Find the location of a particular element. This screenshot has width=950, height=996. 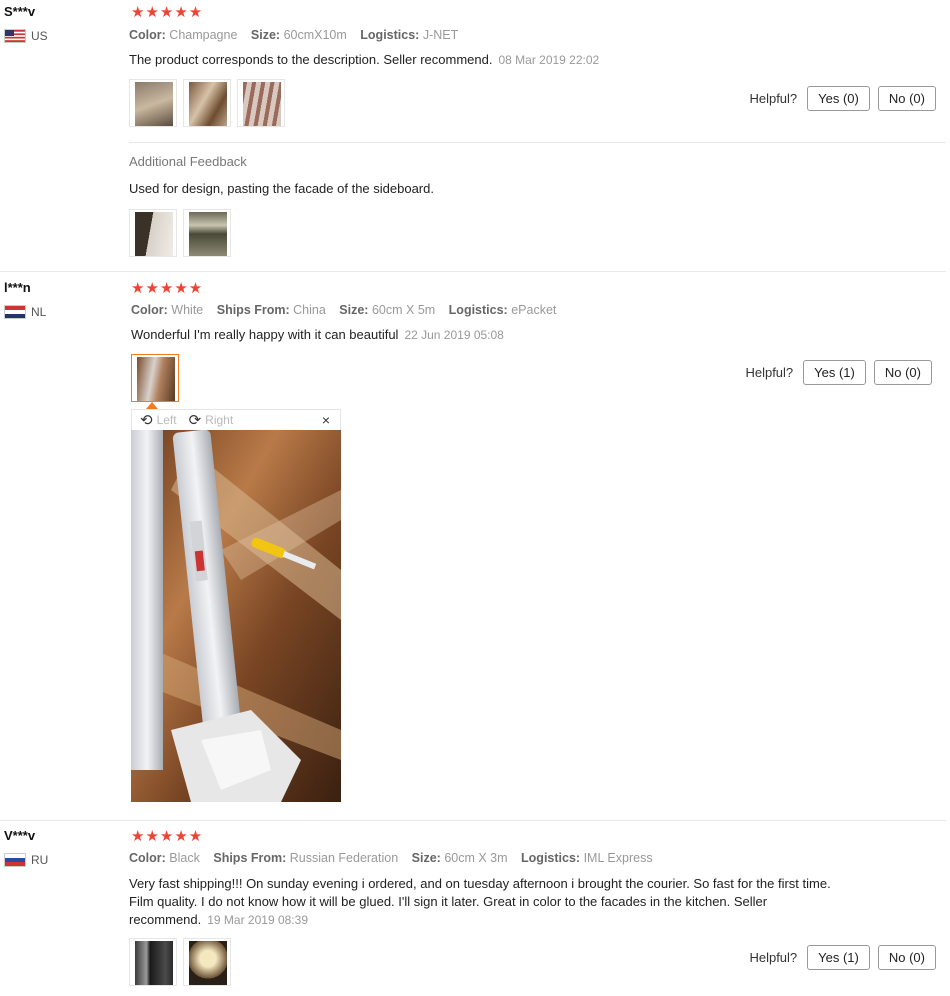

review-photo-thumb-selected is located at coordinates (155, 378).